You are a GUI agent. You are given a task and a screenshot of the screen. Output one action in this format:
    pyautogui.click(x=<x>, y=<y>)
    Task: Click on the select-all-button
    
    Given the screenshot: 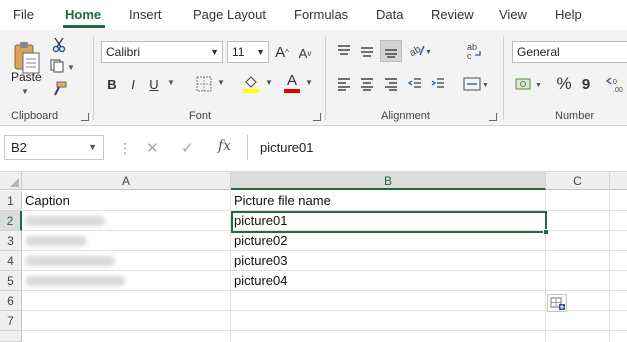 What is the action you would take?
    pyautogui.click(x=11, y=181)
    